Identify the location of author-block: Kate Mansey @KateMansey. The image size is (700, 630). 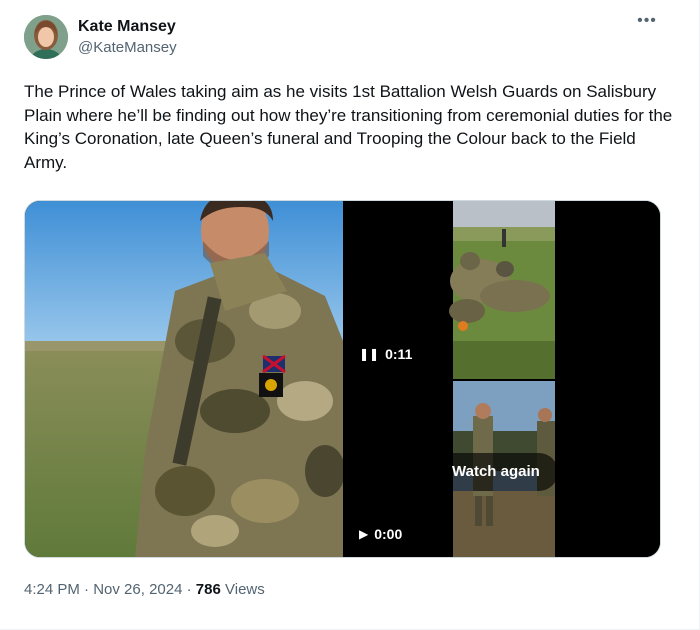
(127, 37).